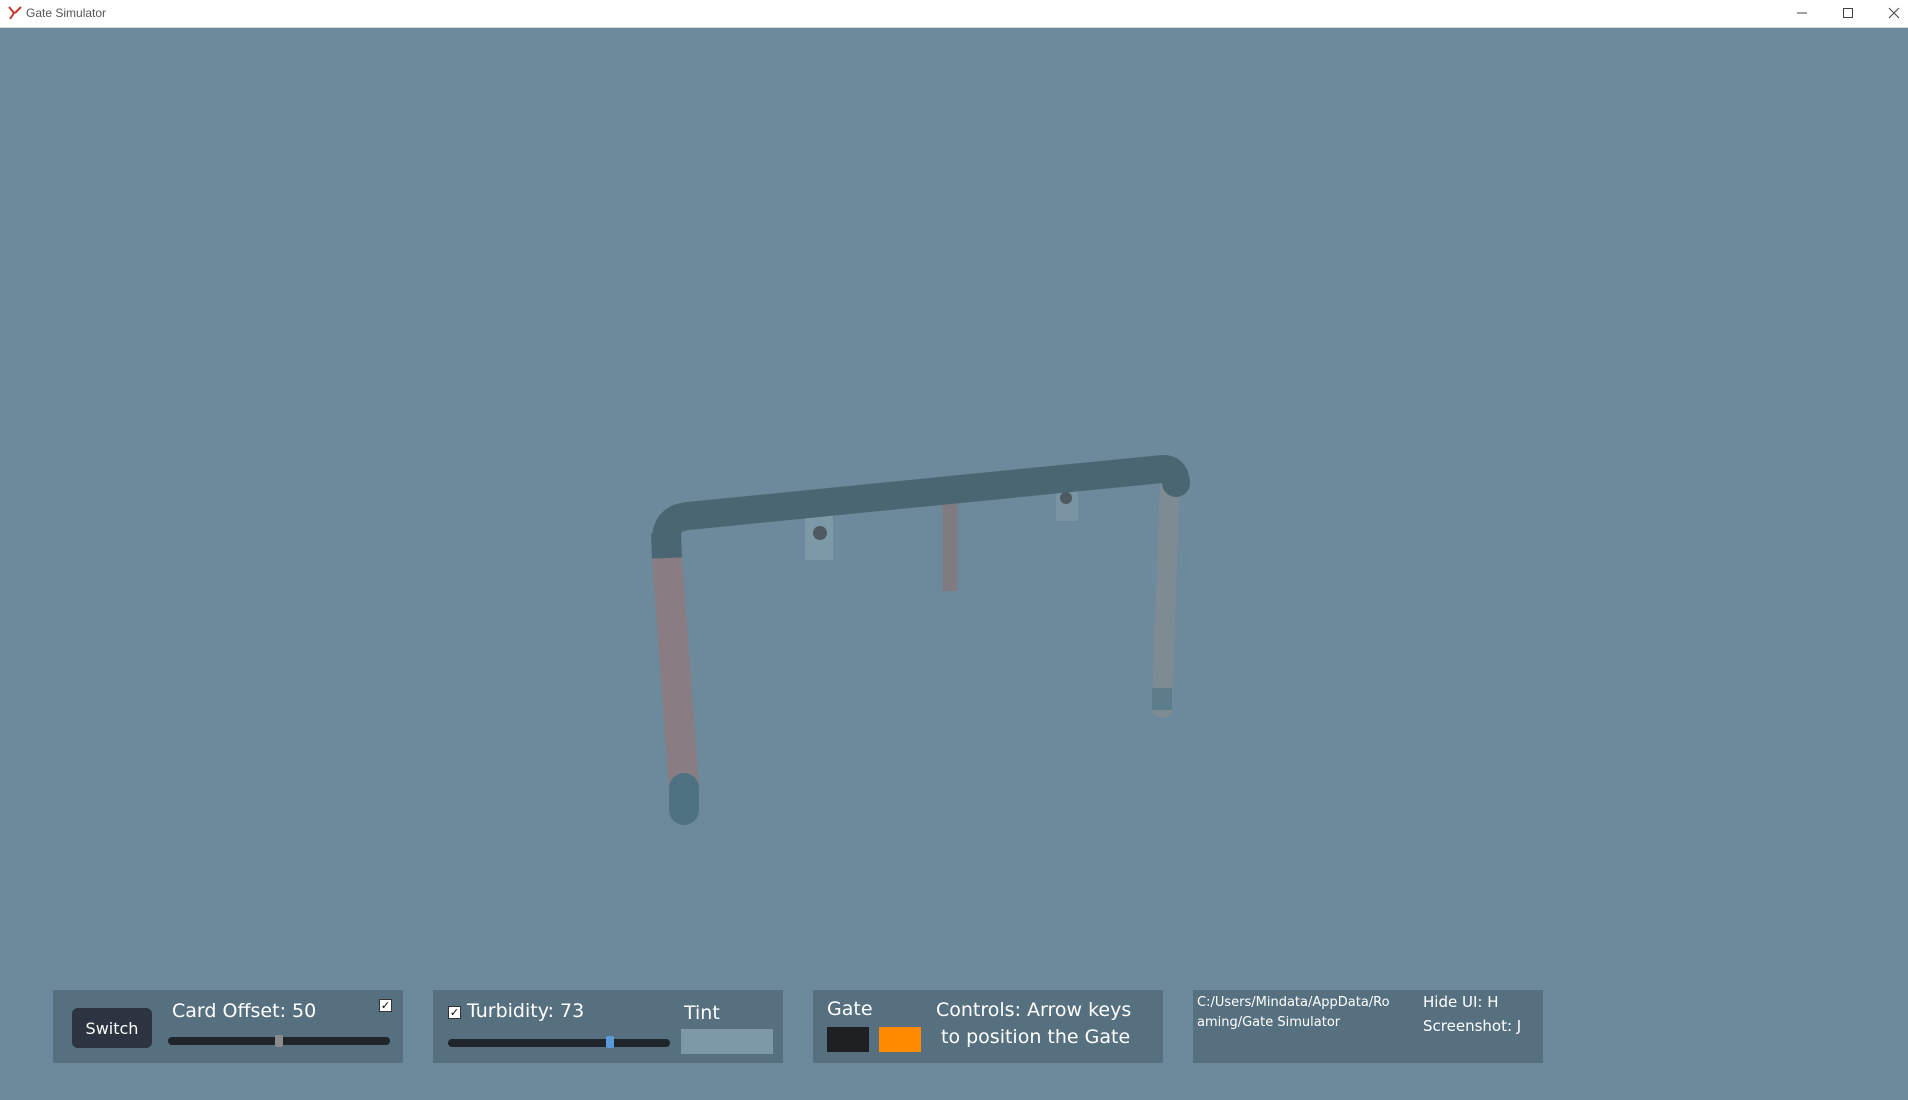 The width and height of the screenshot is (1908, 1100). I want to click on tint-label: Tint, so click(702, 1013).